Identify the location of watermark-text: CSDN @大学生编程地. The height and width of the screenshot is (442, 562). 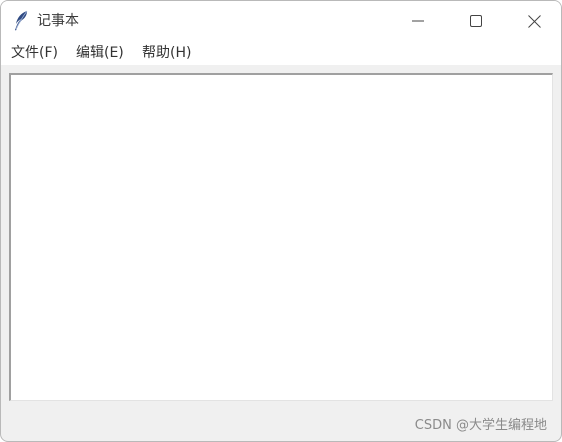
(480, 425).